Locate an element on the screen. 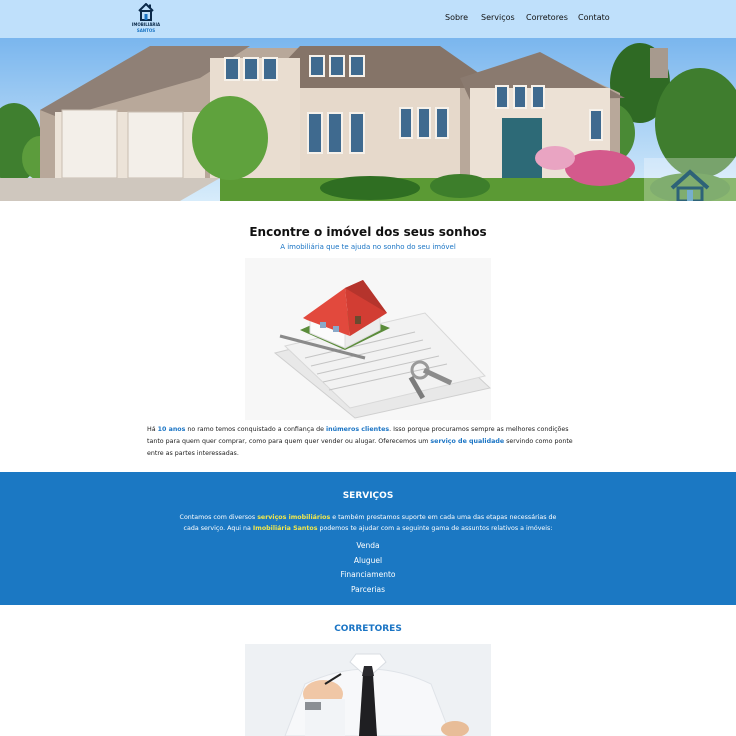 The height and width of the screenshot is (736, 736). house-contract-image is located at coordinates (368, 339).